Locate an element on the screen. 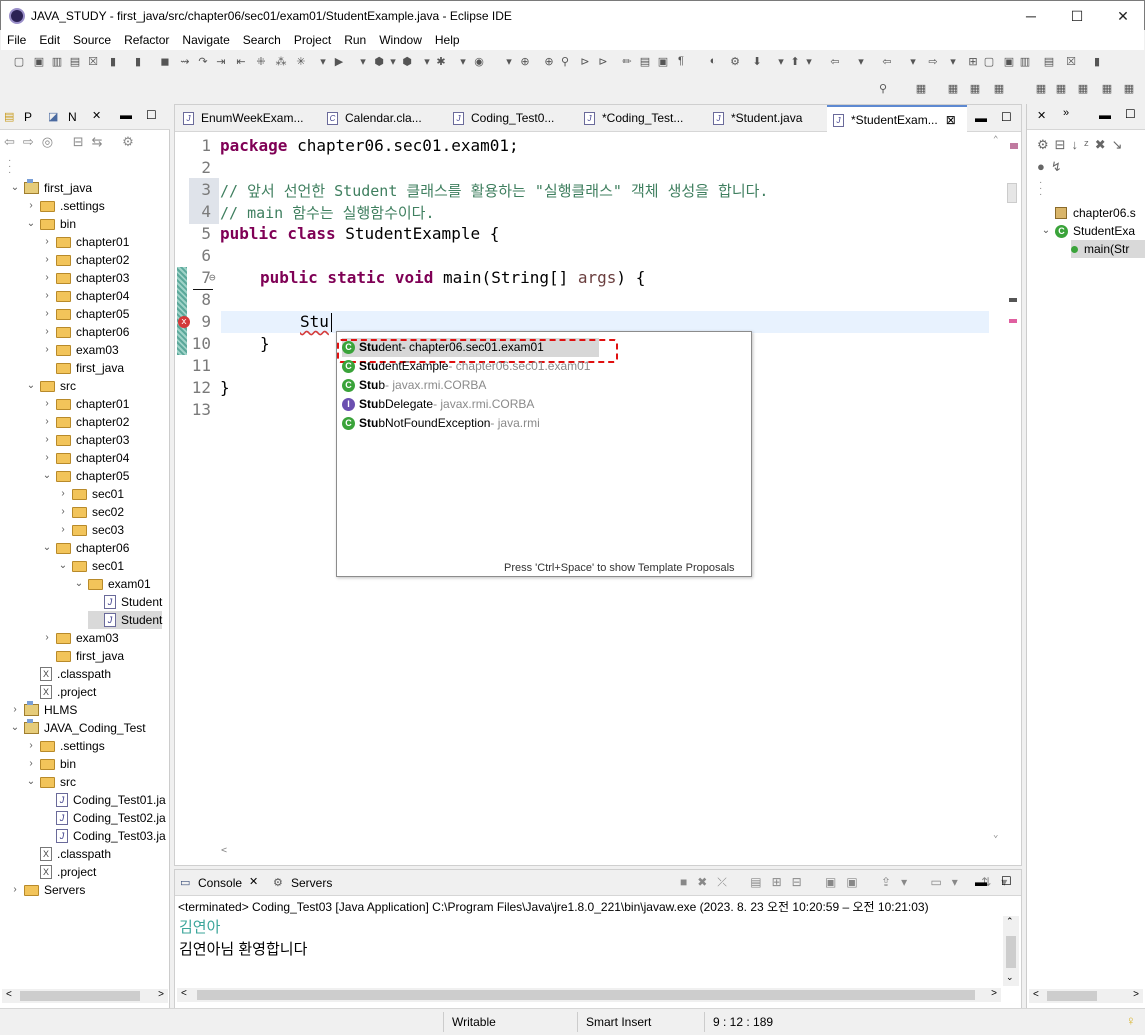 The width and height of the screenshot is (1145, 1035). menu-project: Project is located at coordinates (313, 40).